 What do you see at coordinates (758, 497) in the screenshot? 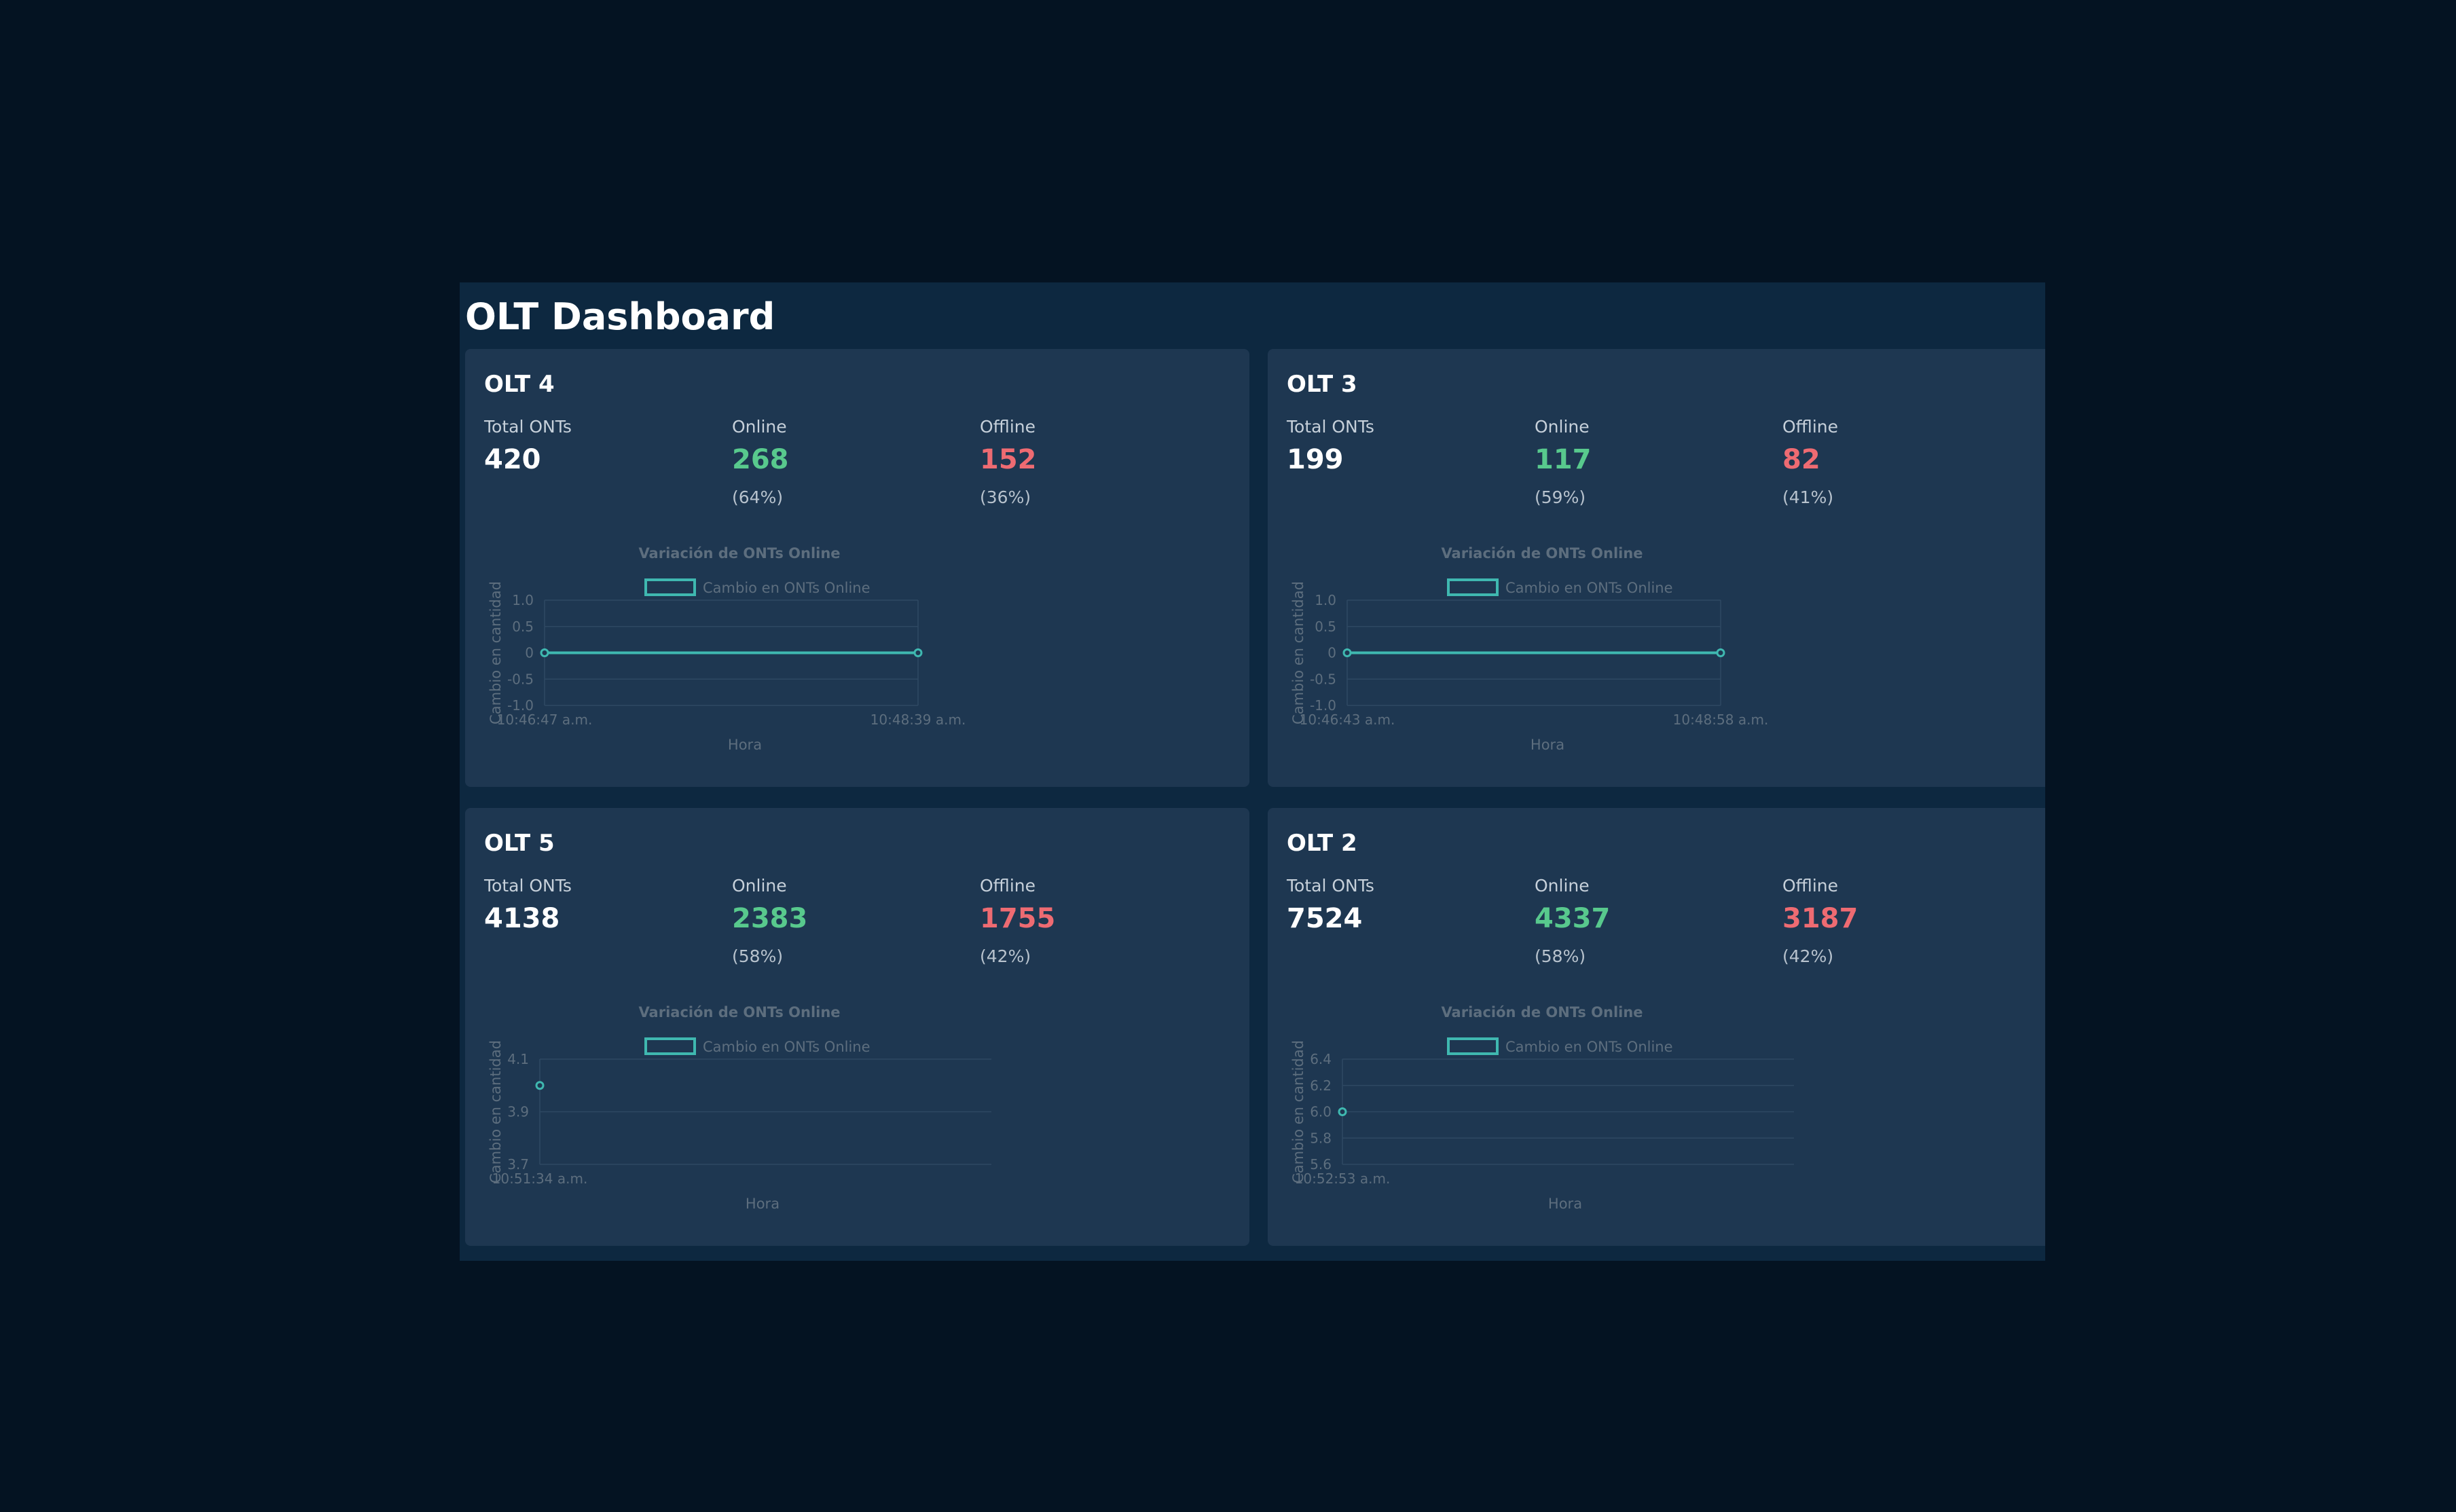
I see `stat-percent: (64%)` at bounding box center [758, 497].